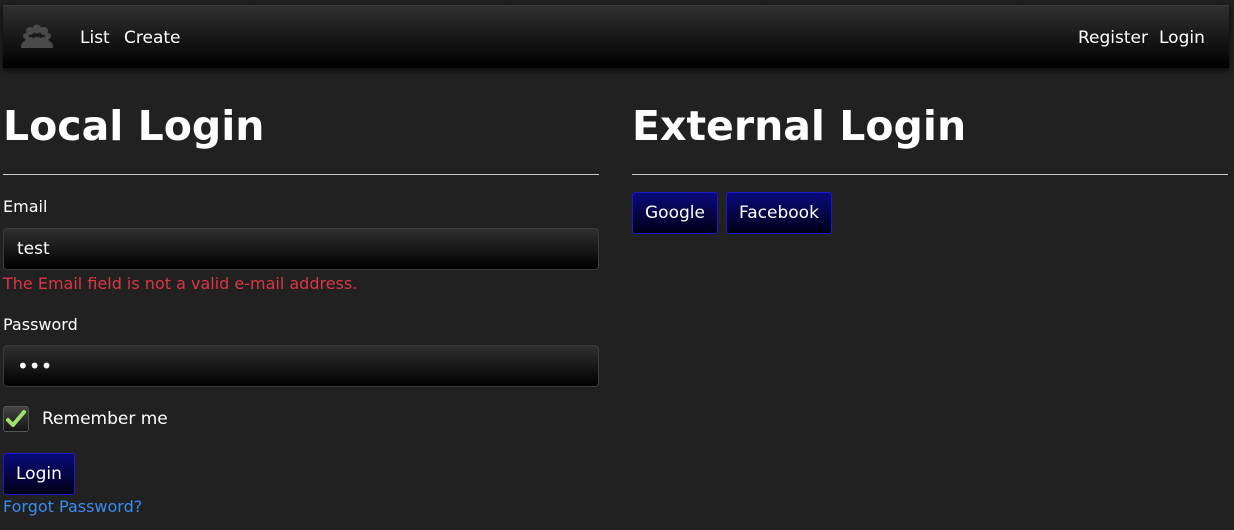 This screenshot has height=530, width=1234. Describe the element at coordinates (930, 166) in the screenshot. I see `external-login-section: External Login Google Facebook` at that location.